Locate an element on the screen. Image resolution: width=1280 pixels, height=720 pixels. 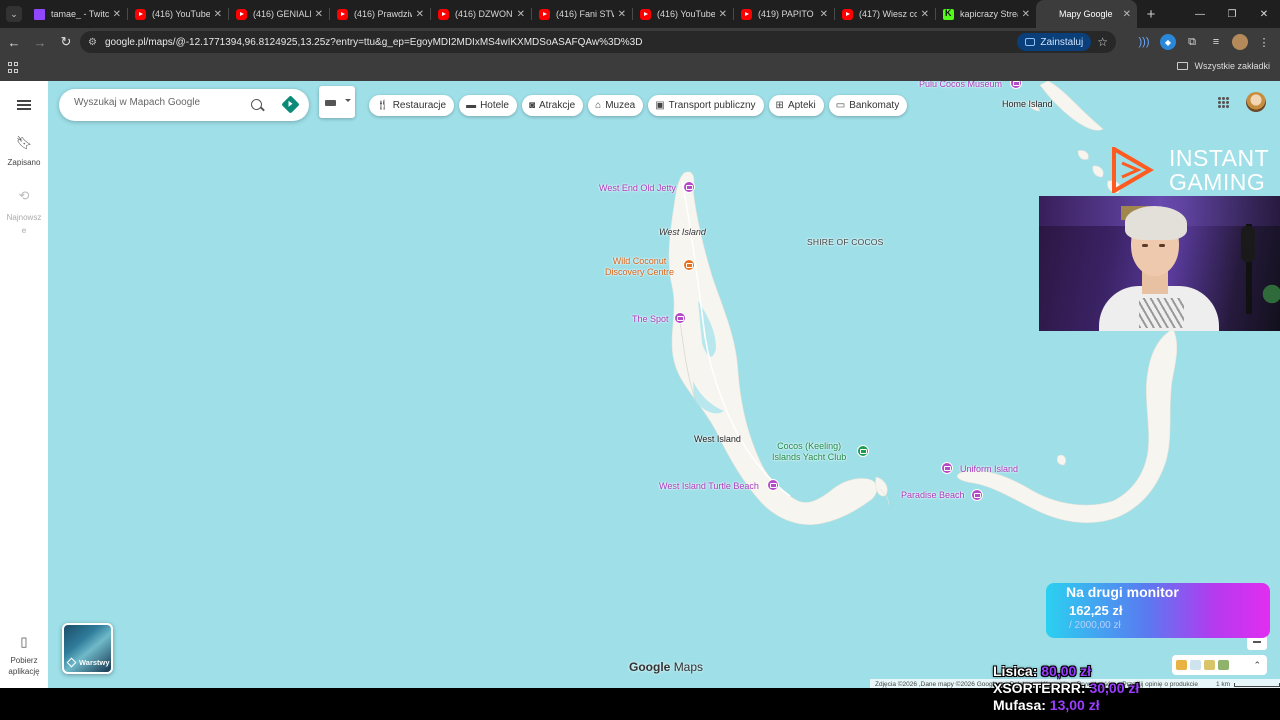
search-input is located at coordinates (154, 102).